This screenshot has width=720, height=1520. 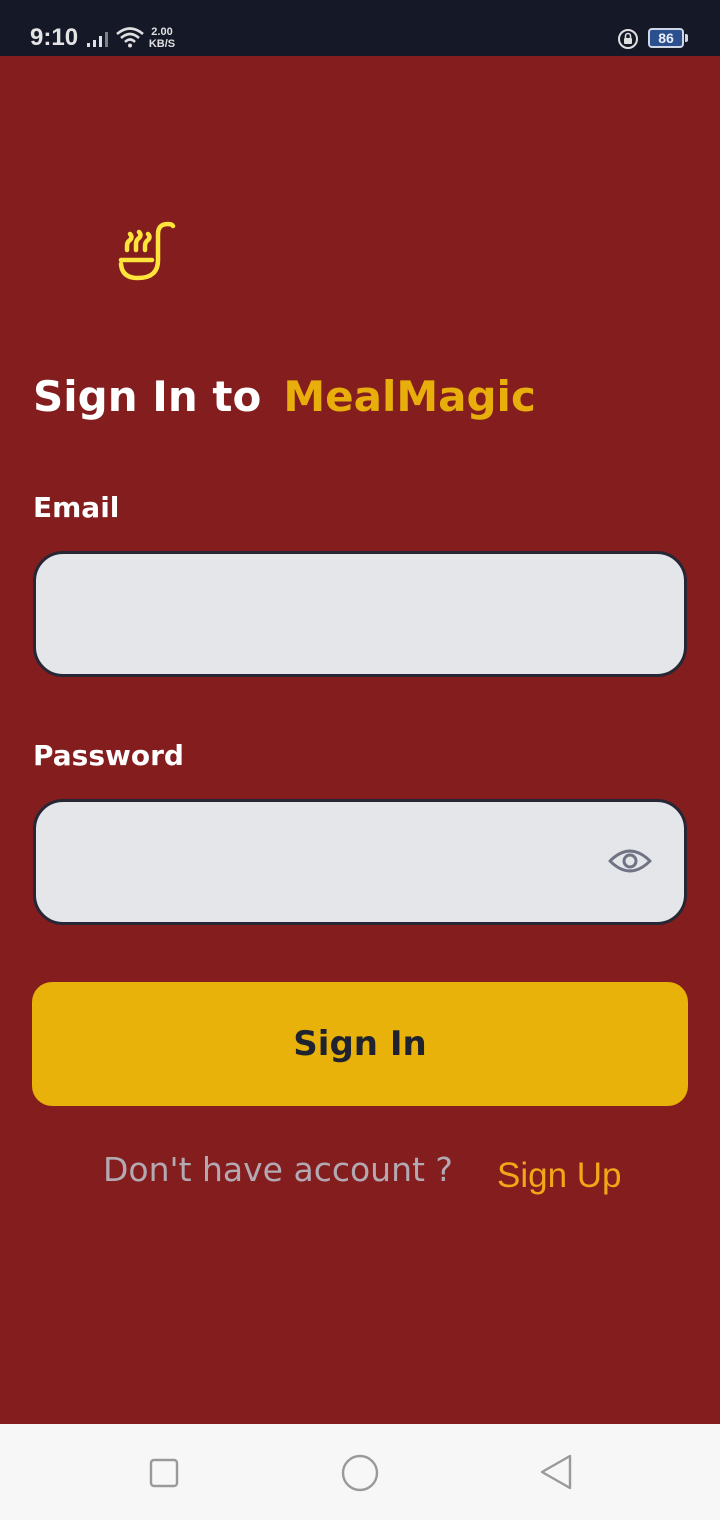 I want to click on title-prefix: Sign In to, so click(x=147, y=396).